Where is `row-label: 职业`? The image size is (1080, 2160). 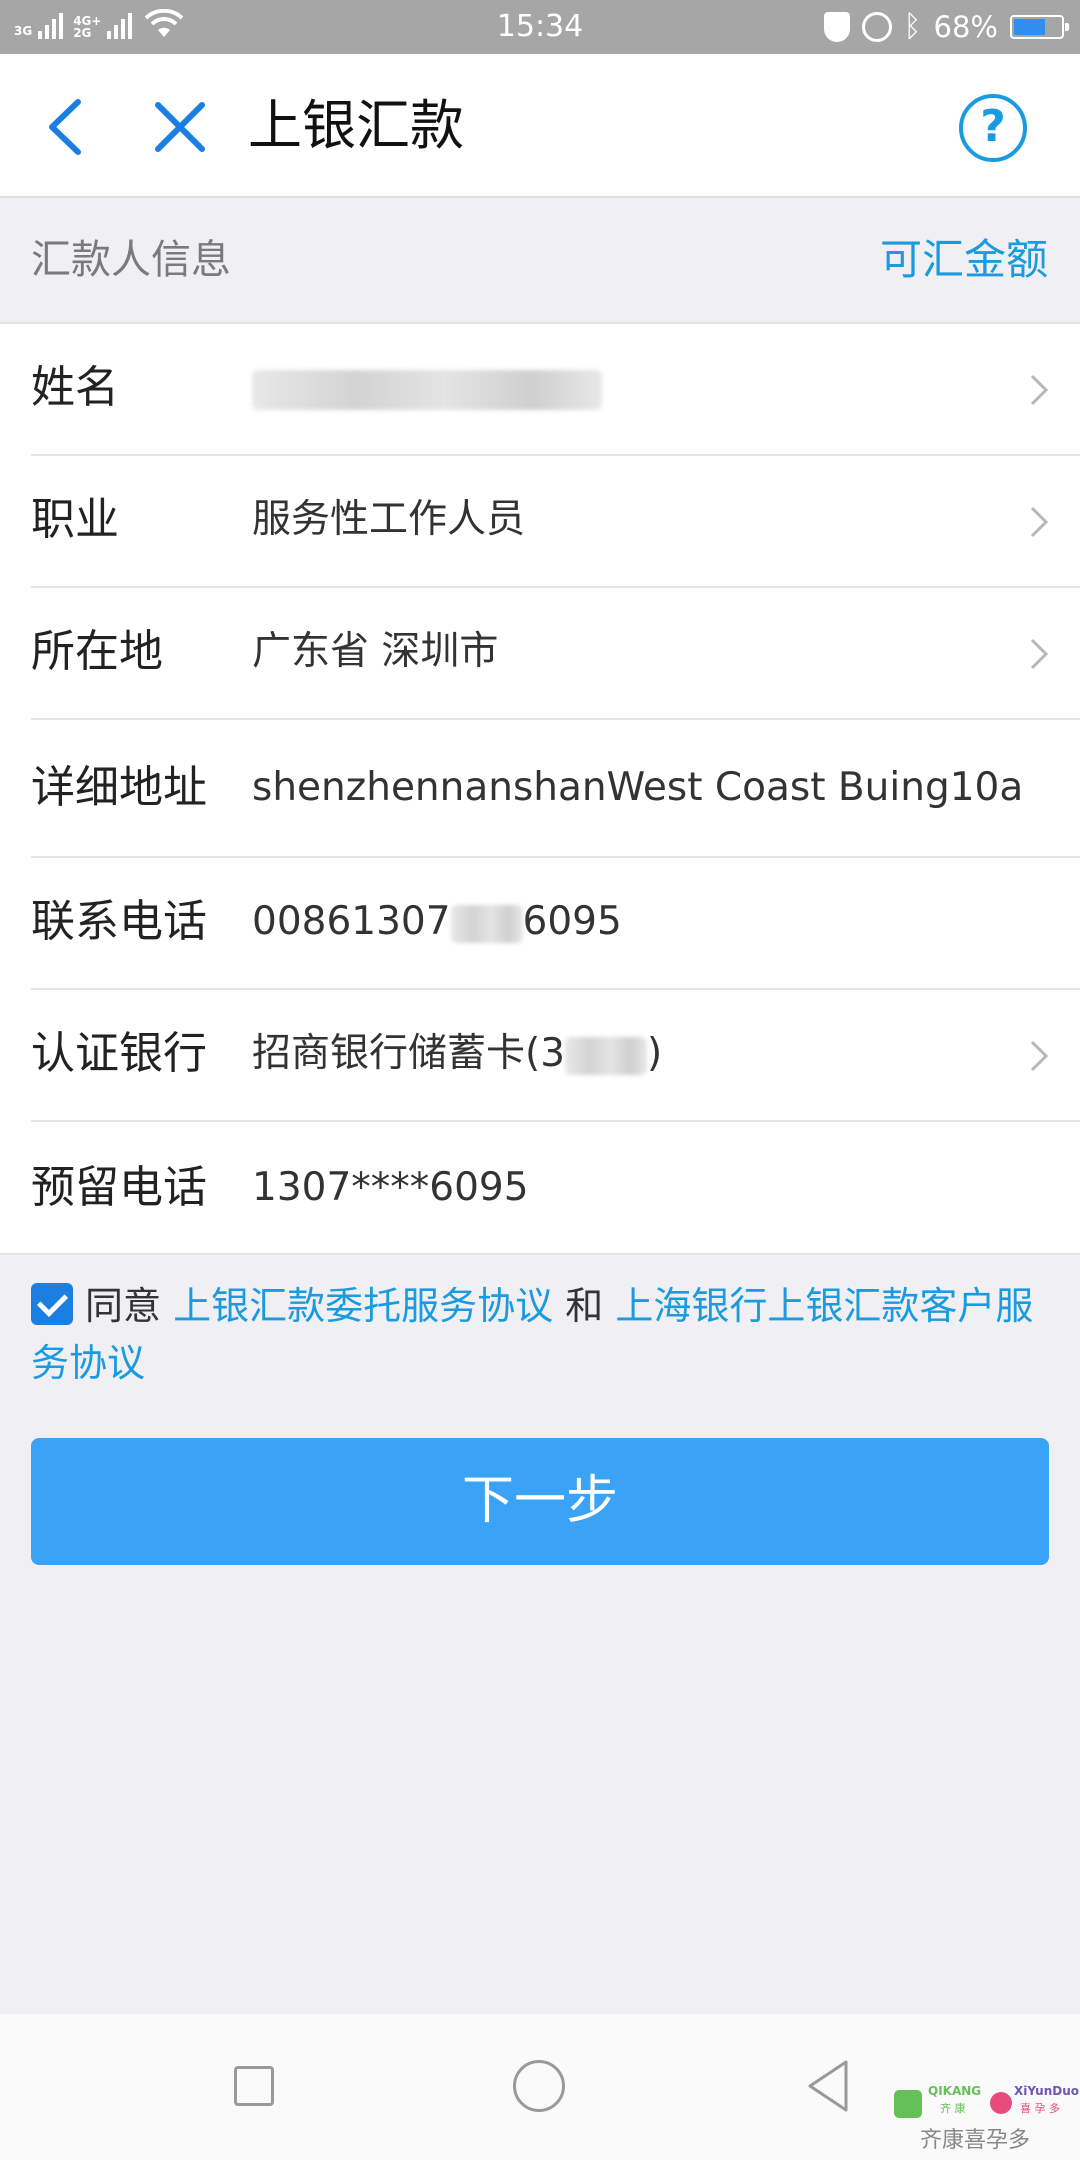
row-label: 职业 is located at coordinates (75, 519).